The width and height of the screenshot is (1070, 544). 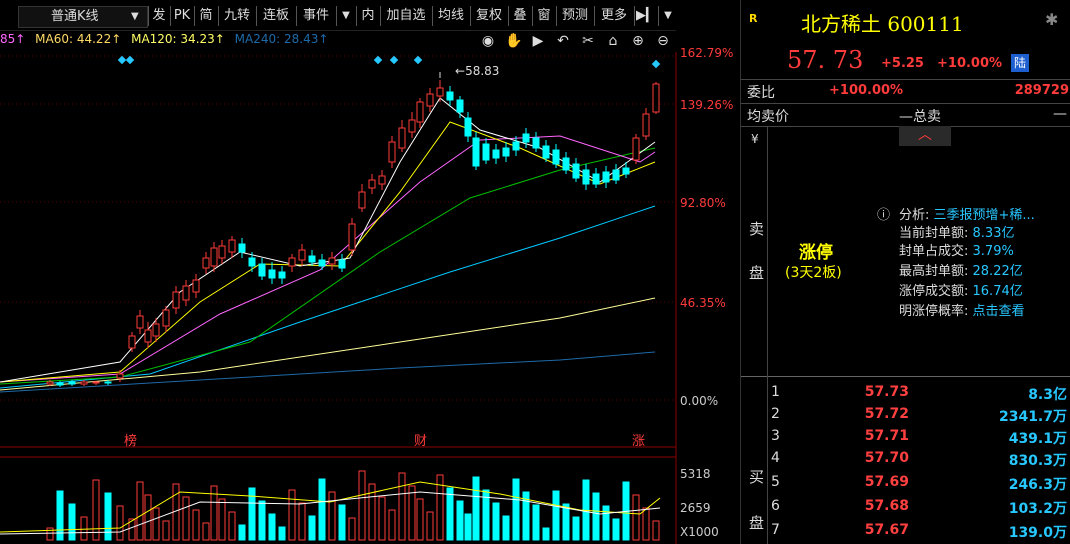 What do you see at coordinates (905, 484) in the screenshot?
I see `bid-row-5: 5 57.69 246.3万` at bounding box center [905, 484].